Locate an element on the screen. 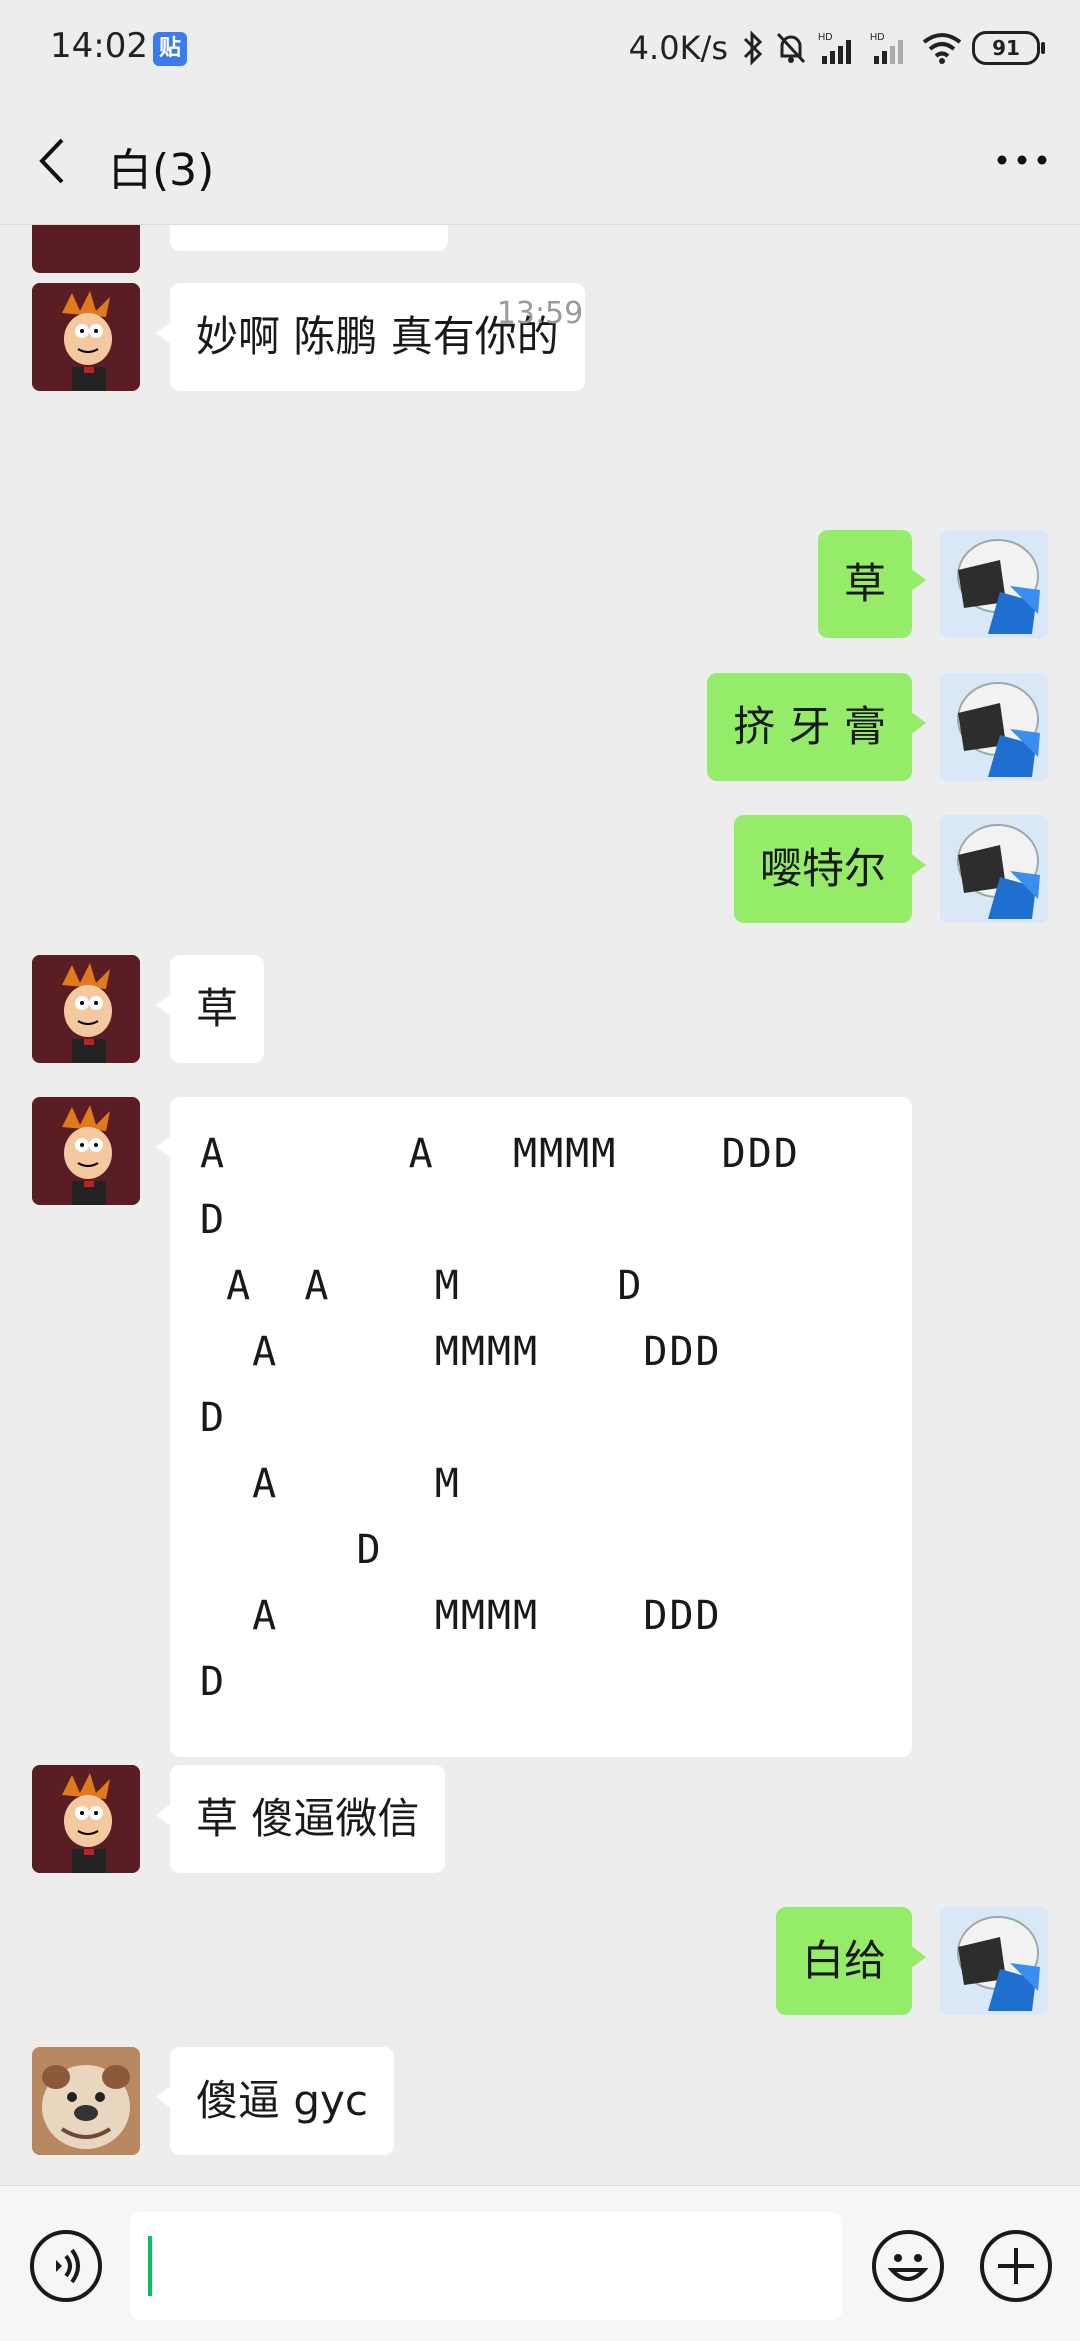  mute-bell-icon is located at coordinates (791, 48).